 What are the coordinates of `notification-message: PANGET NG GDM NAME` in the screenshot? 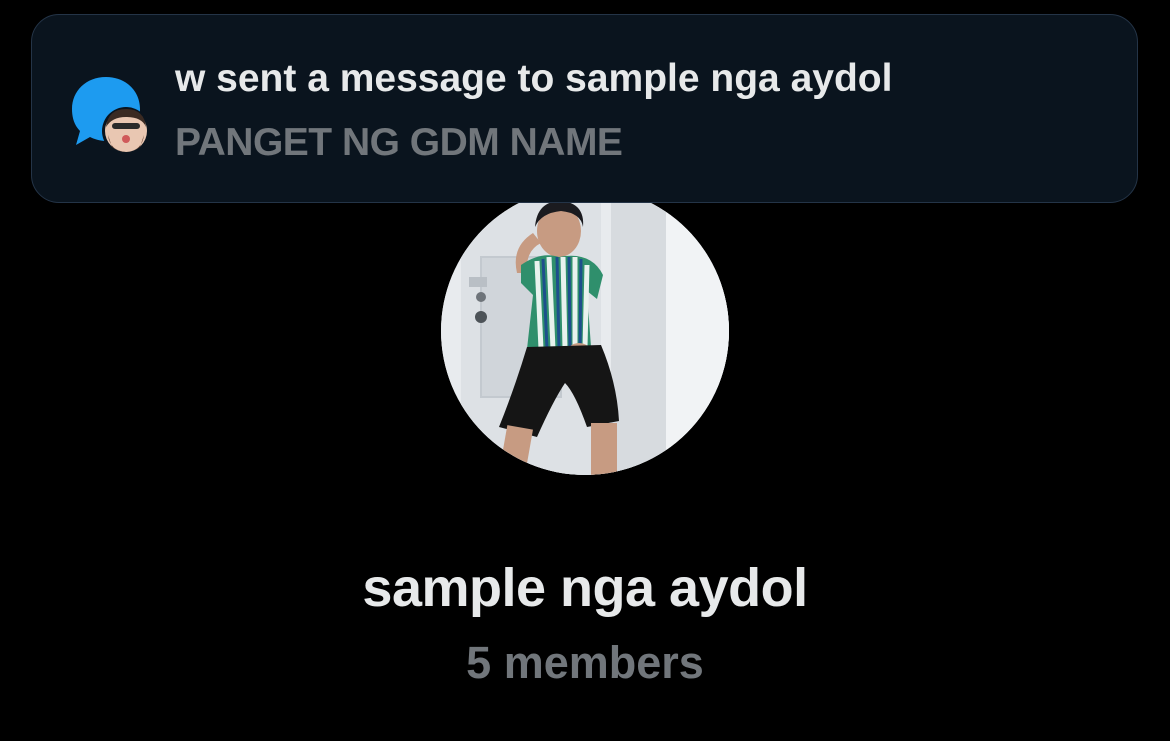 It's located at (399, 142).